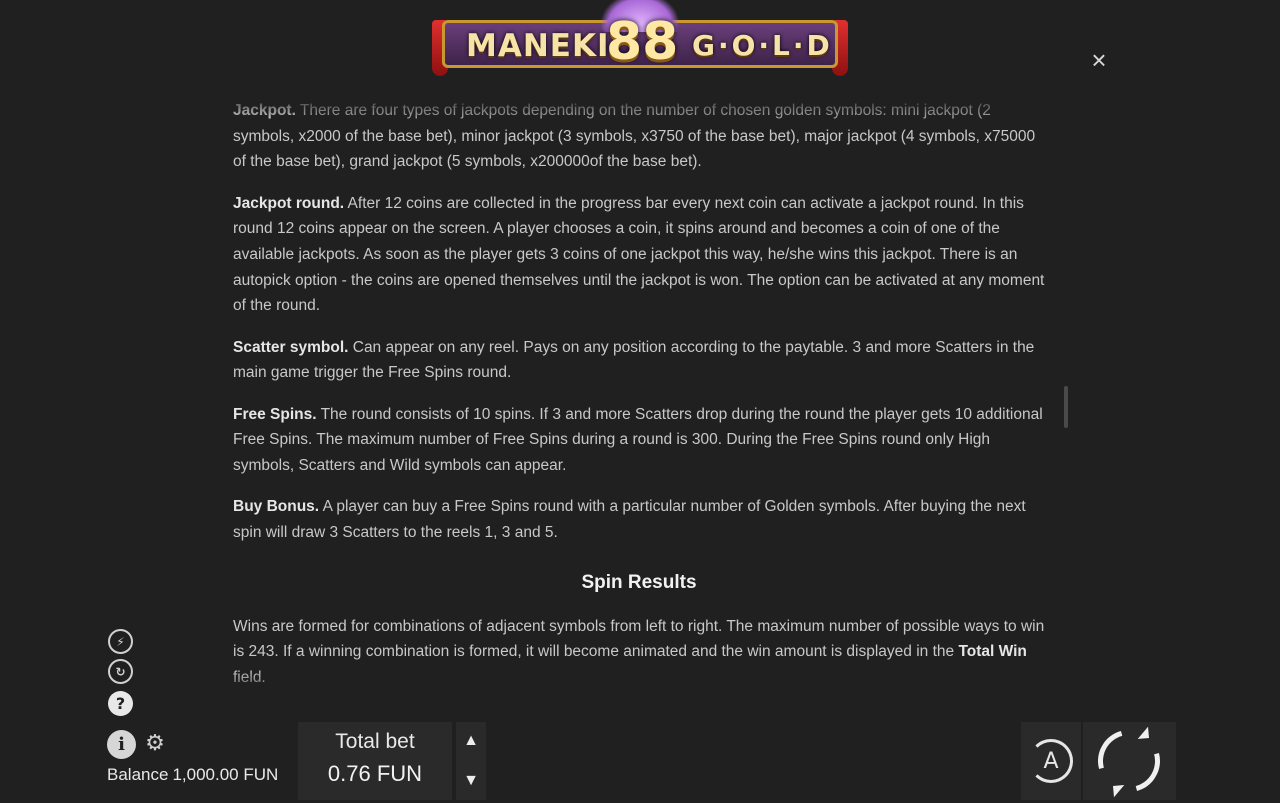 The width and height of the screenshot is (1280, 803). Describe the element at coordinates (120, 671) in the screenshot. I see `autoplay-icon: ↻` at that location.